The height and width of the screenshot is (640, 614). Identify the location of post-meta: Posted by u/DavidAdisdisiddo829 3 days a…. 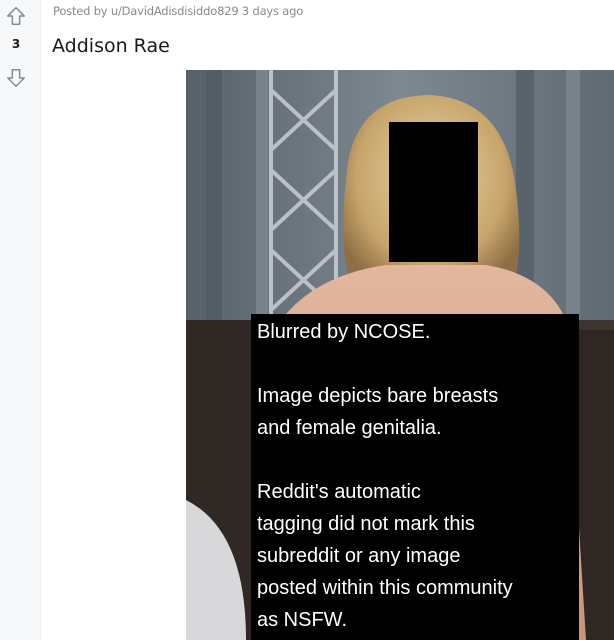
(178, 11).